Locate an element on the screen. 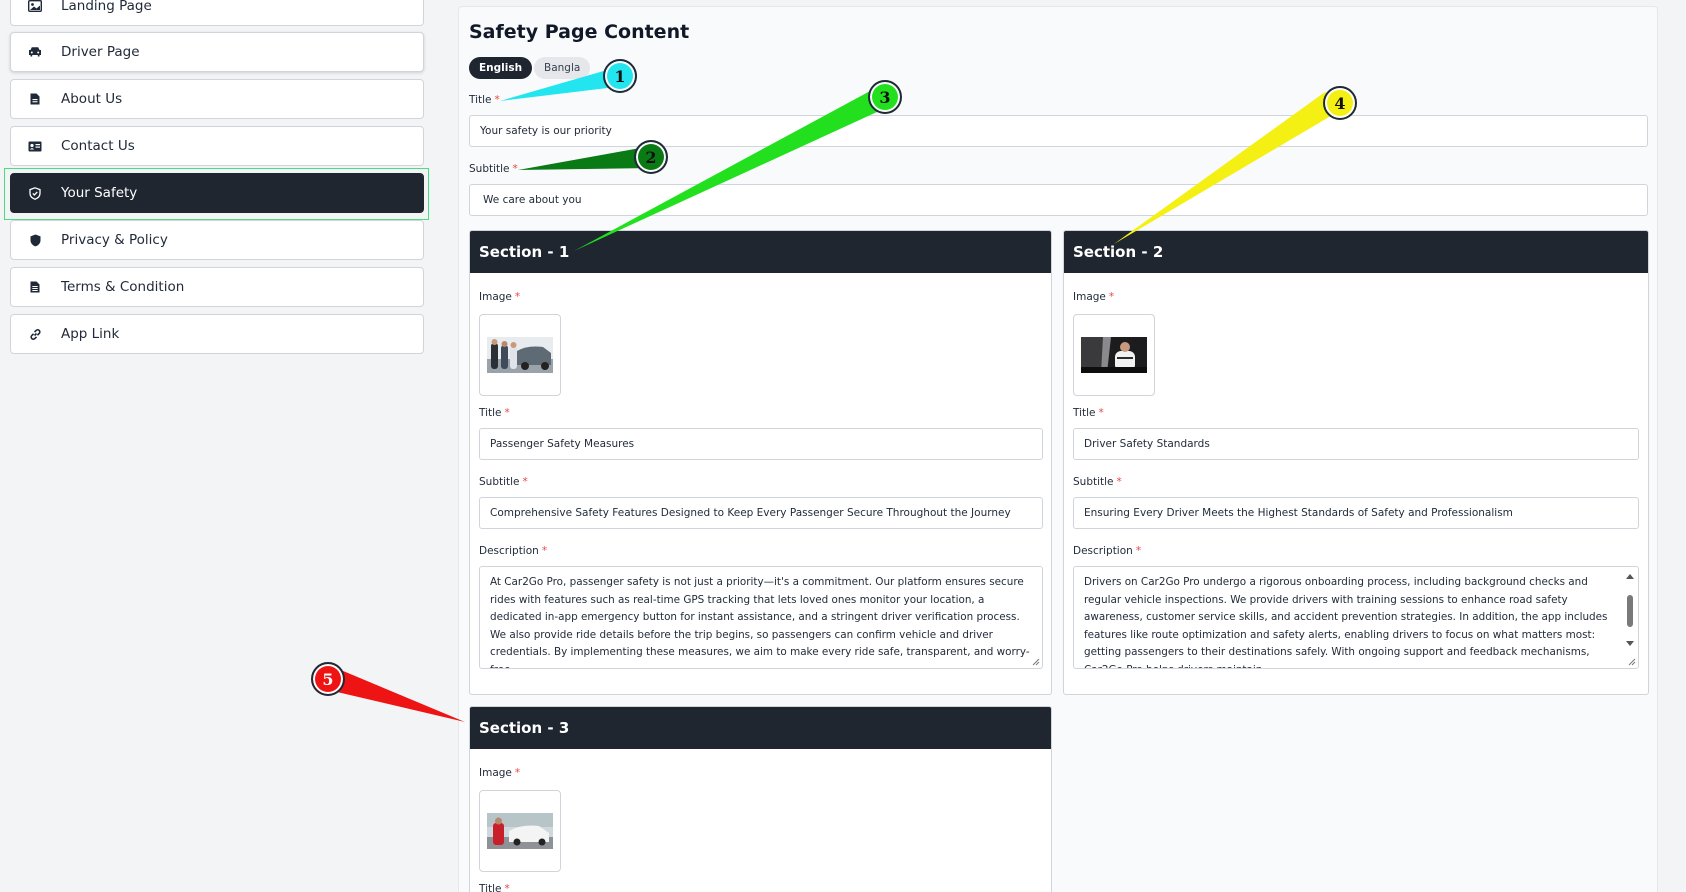  section-3-title-label: Title * is located at coordinates (494, 887).